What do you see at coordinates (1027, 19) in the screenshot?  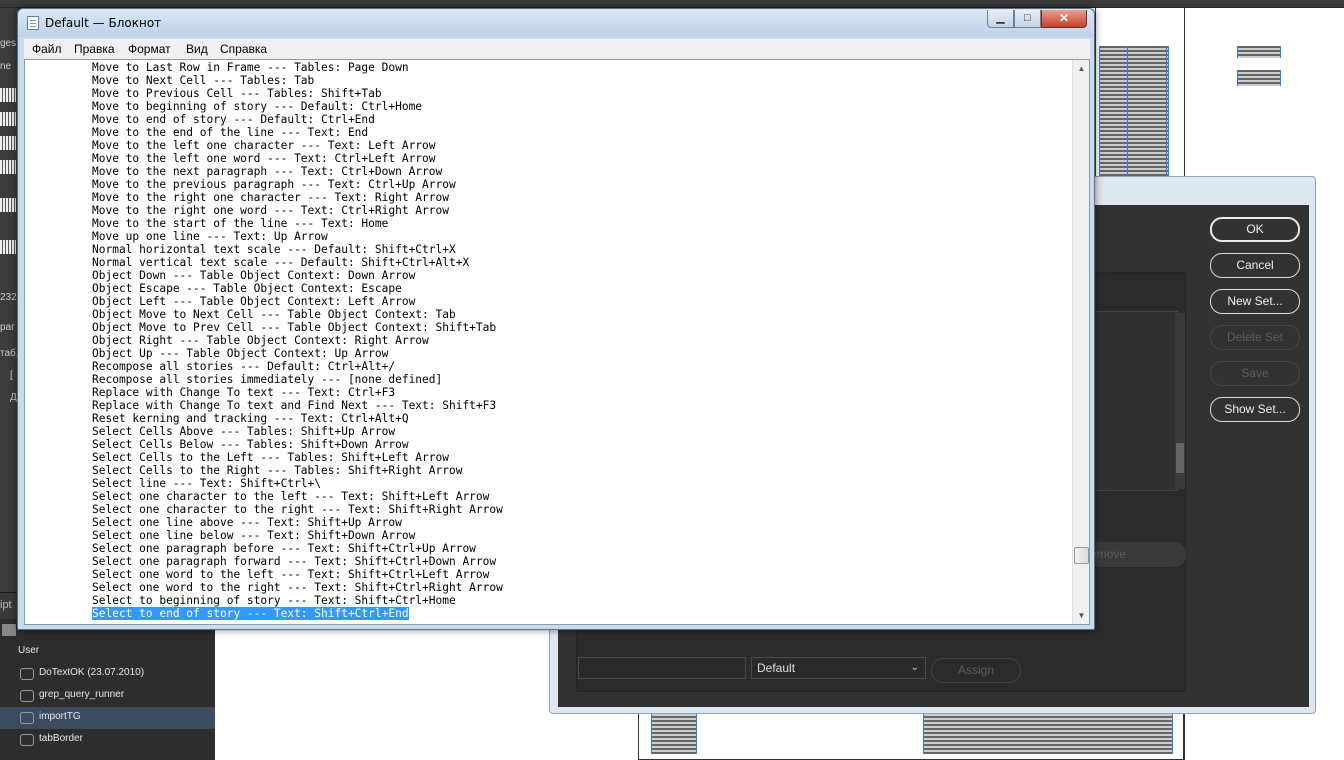 I see `maximize-button: □` at bounding box center [1027, 19].